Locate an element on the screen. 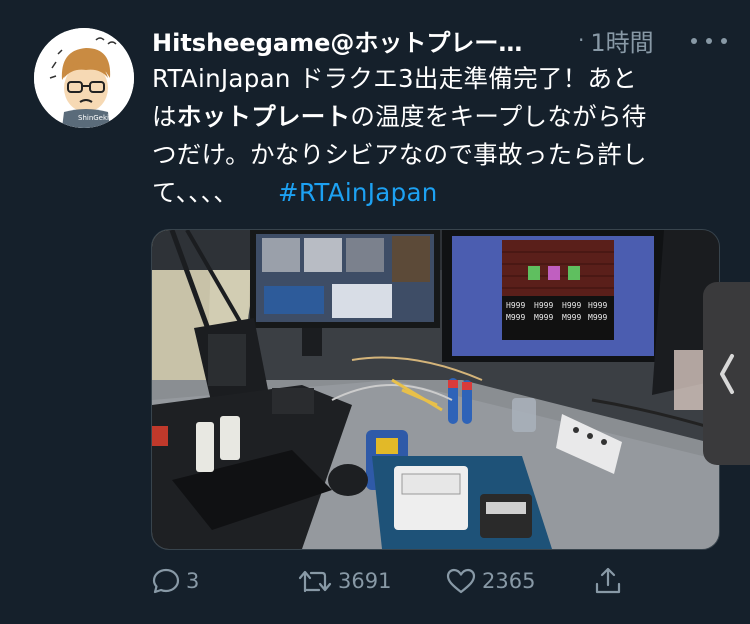 The width and height of the screenshot is (750, 624). tweet-text-segment: の温度をキープしながら待 is located at coordinates (498, 116).